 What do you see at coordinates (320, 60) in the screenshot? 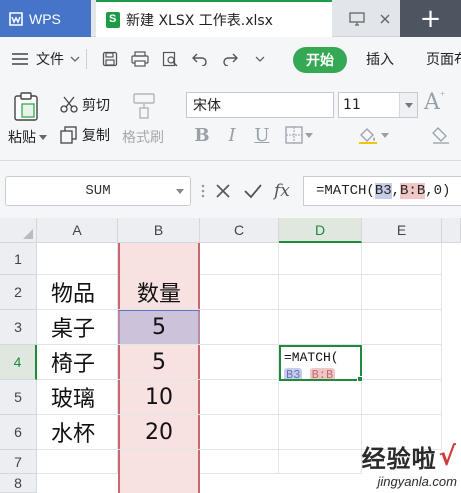
I see `tab-start: 开始` at bounding box center [320, 60].